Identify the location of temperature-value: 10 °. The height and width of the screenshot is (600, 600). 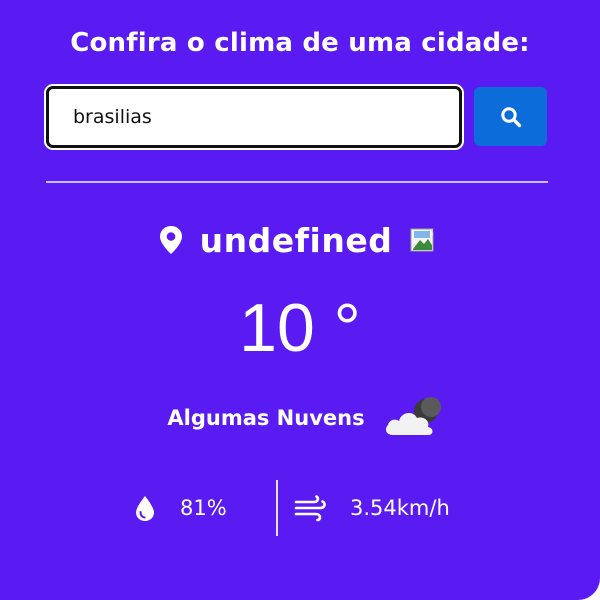
(300, 328).